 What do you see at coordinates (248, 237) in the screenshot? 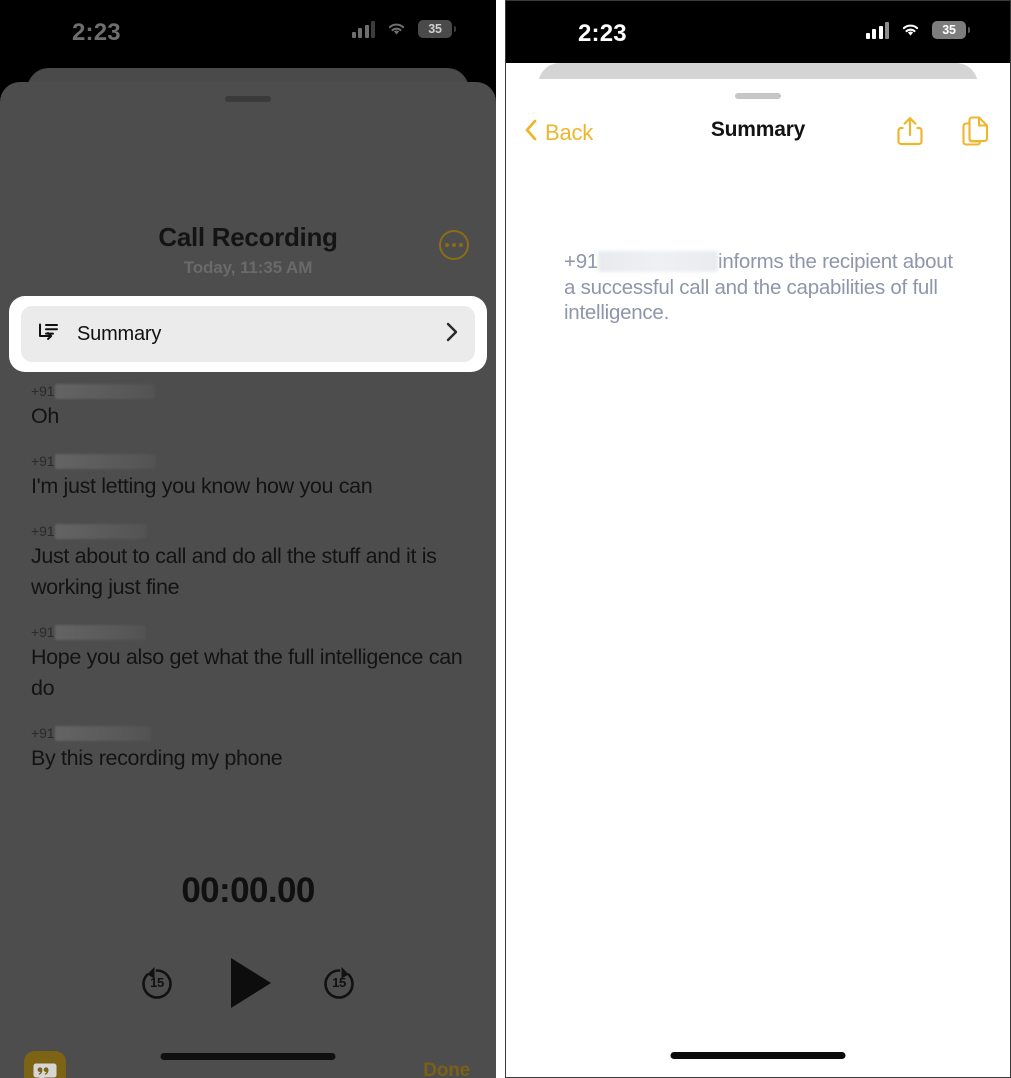
I see `page-title: Call Recording` at bounding box center [248, 237].